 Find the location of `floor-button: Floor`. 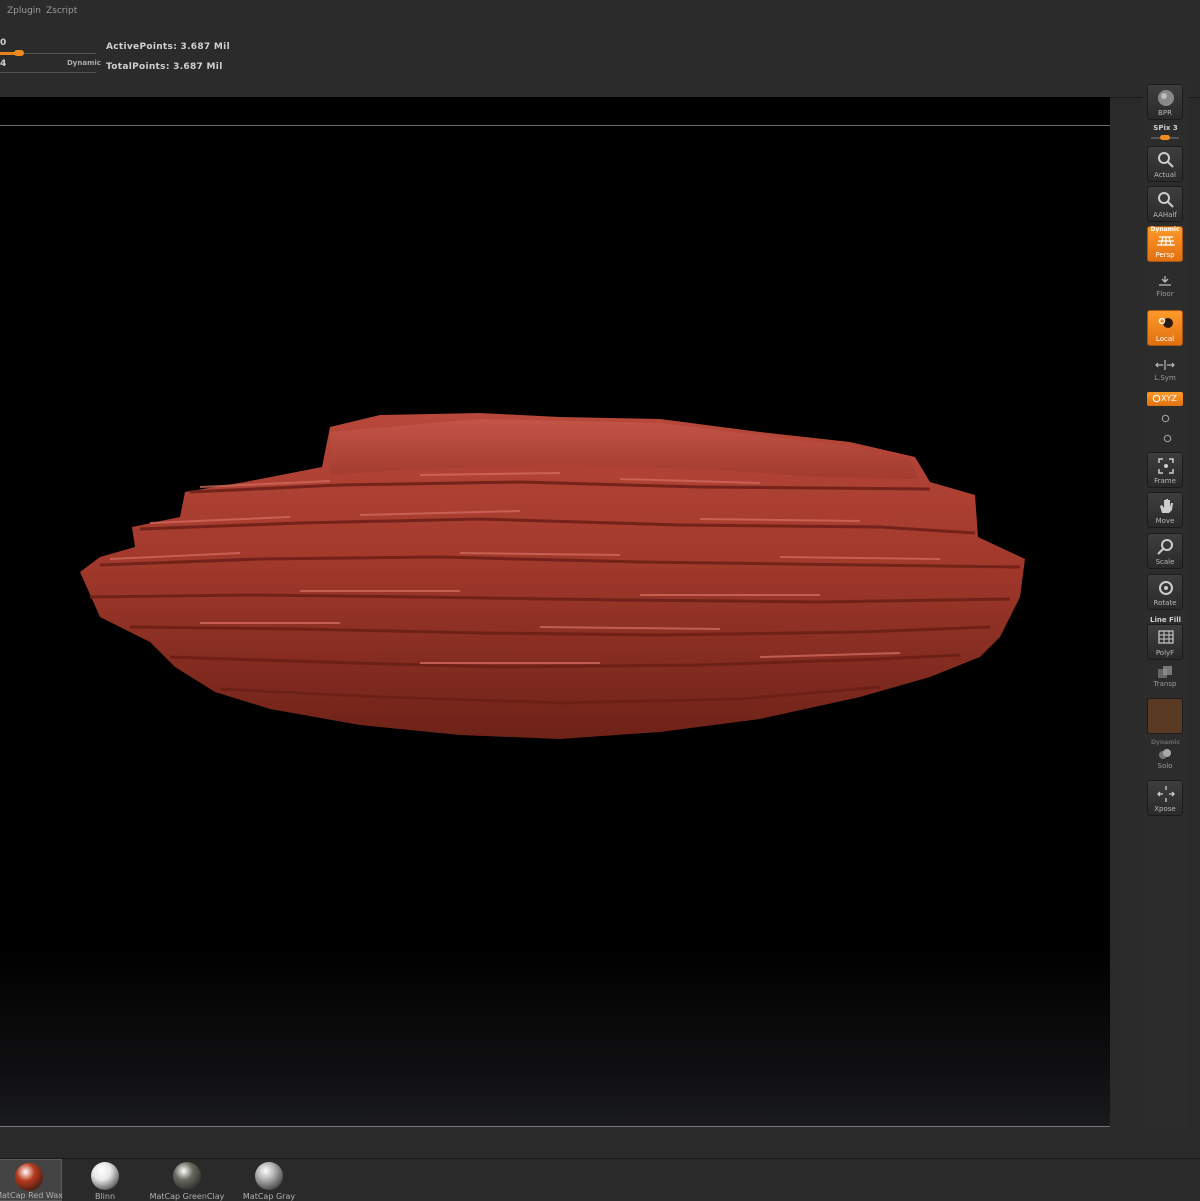

floor-button: Floor is located at coordinates (1165, 286).